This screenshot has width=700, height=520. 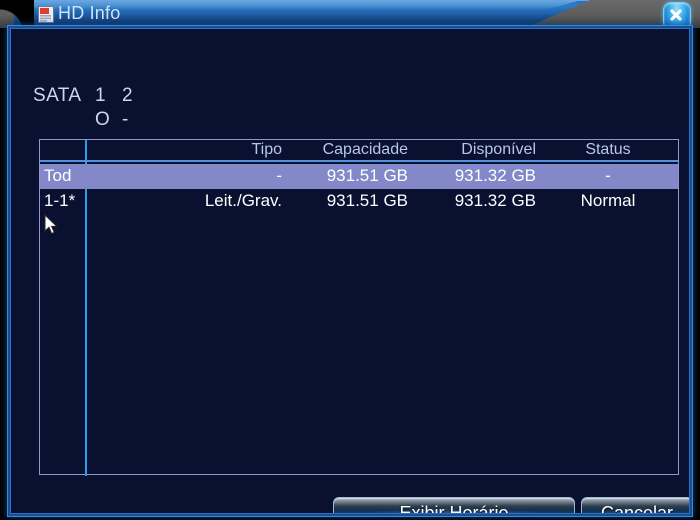 What do you see at coordinates (498, 149) in the screenshot?
I see `header-disponivel: Disponível` at bounding box center [498, 149].